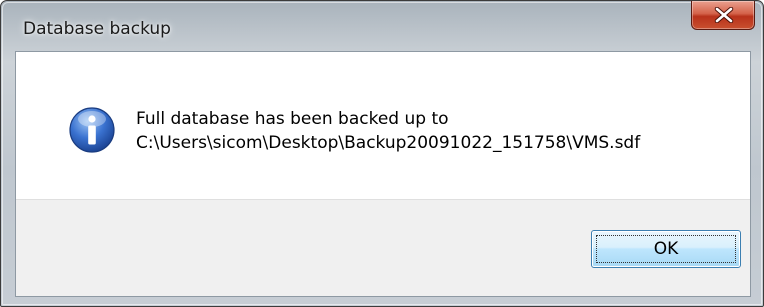 The width and height of the screenshot is (764, 307). I want to click on close-x-icon, so click(724, 15).